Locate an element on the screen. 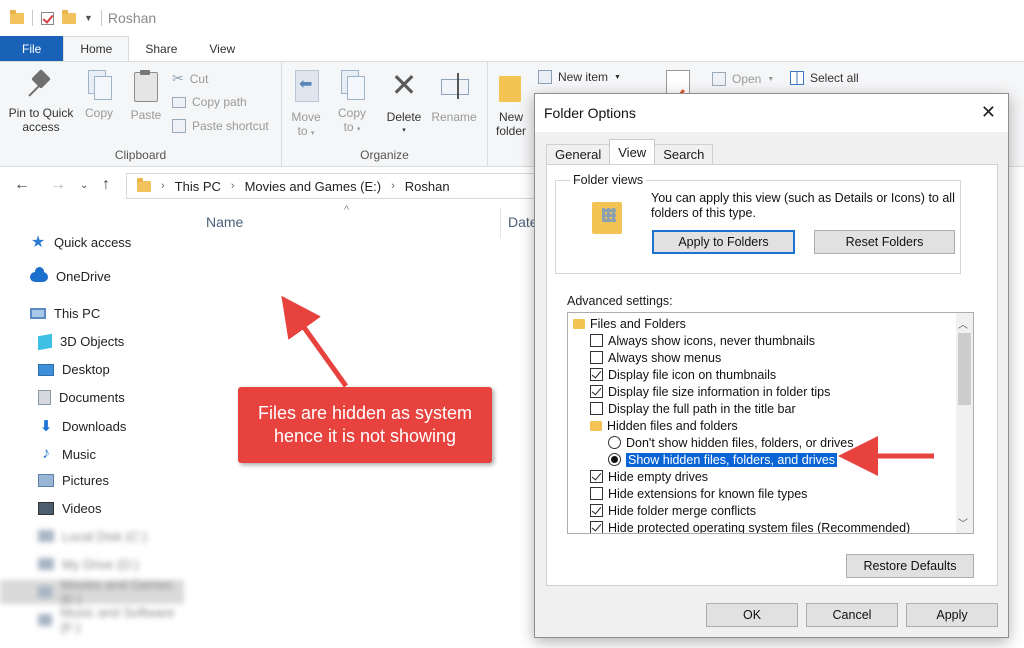 Image resolution: width=1024 pixels, height=648 pixels. move-to-button: Move to ▾ is located at coordinates (306, 105).